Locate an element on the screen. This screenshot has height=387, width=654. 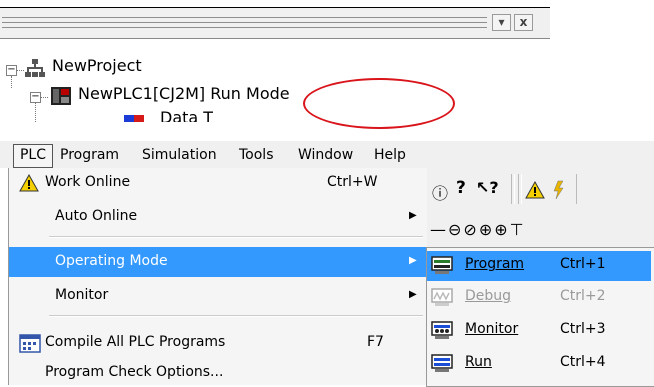
online-monitor-icon is located at coordinates (560, 190).